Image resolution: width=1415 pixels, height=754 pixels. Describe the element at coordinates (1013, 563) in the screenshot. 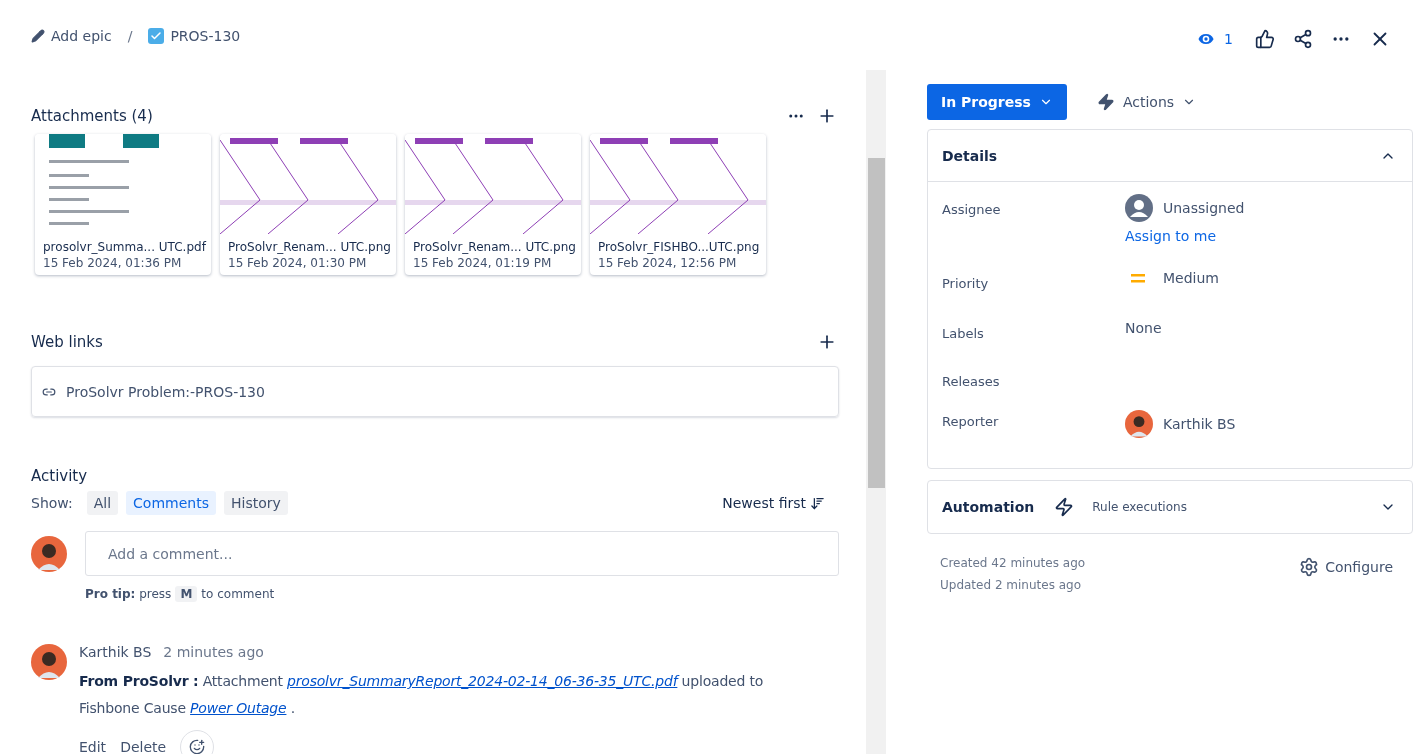

I see `created-text: Created 42 minutes ago` at that location.